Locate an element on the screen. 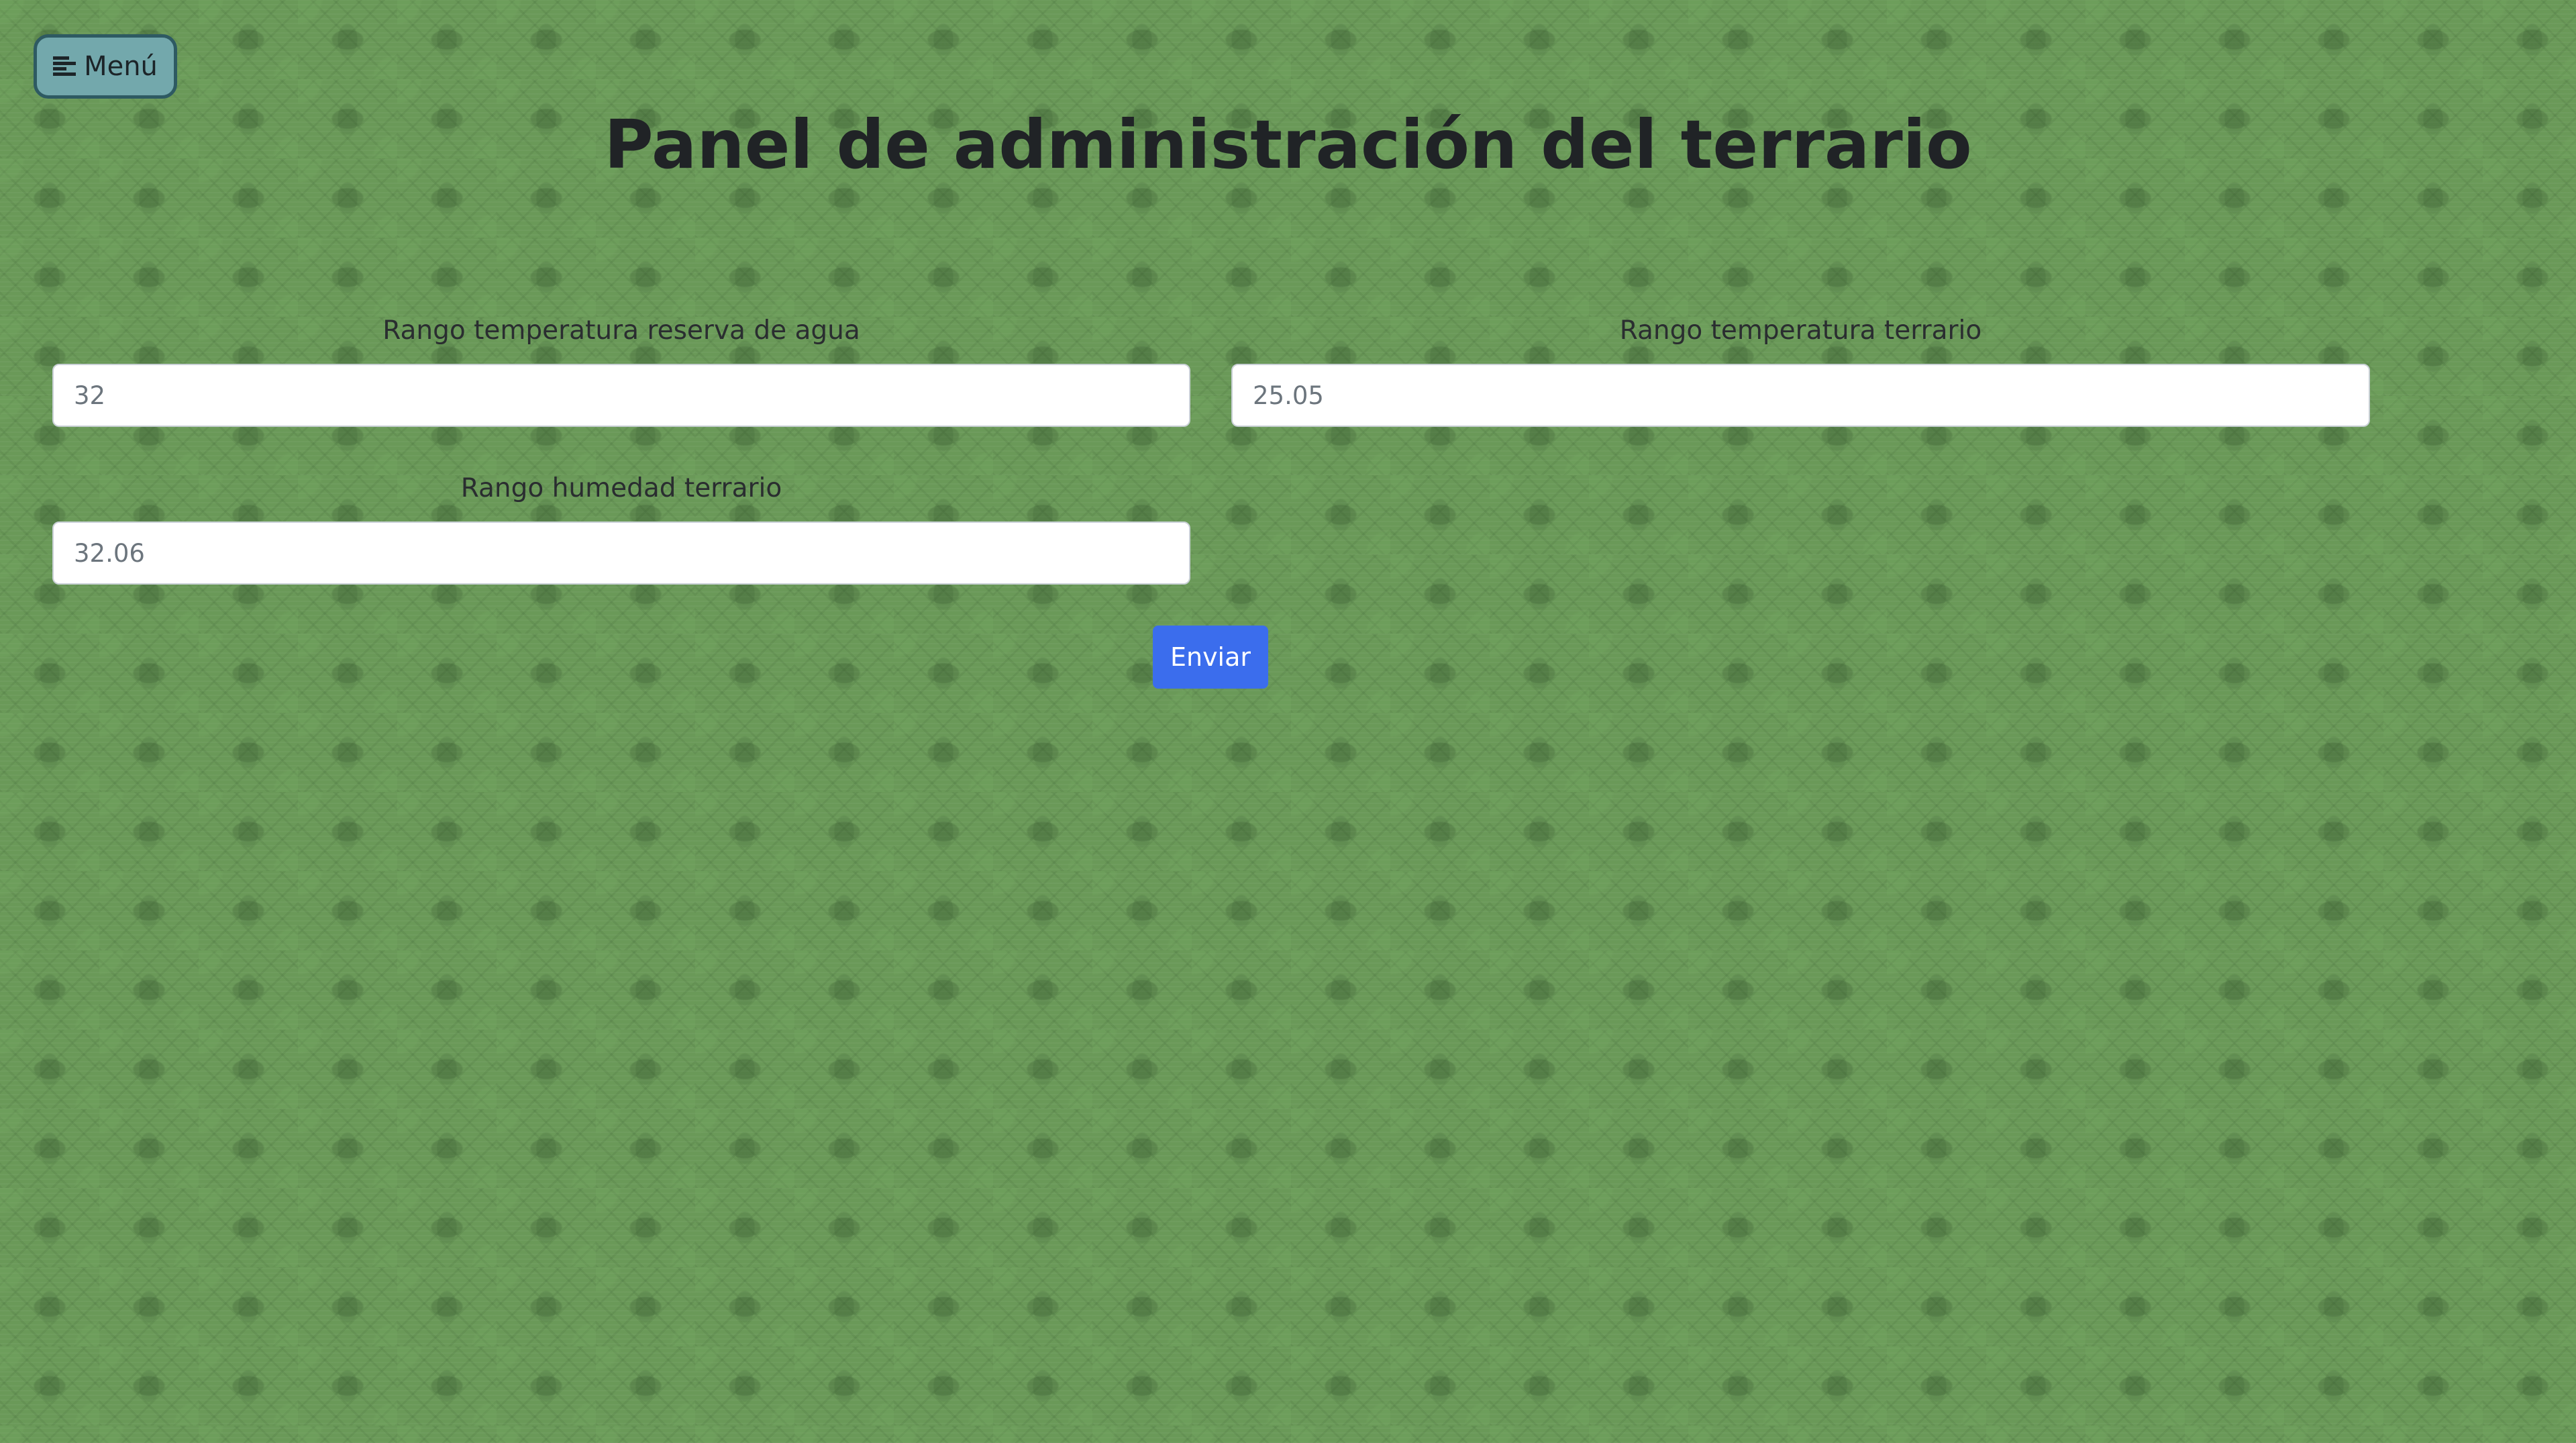  water-temperature-input is located at coordinates (621, 395).